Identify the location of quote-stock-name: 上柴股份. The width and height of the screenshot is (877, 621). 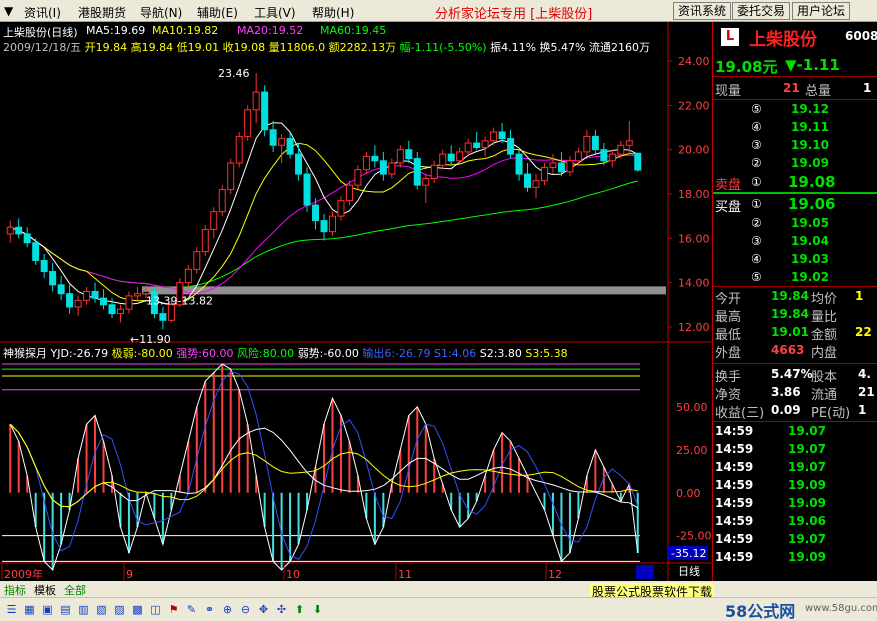
(783, 40).